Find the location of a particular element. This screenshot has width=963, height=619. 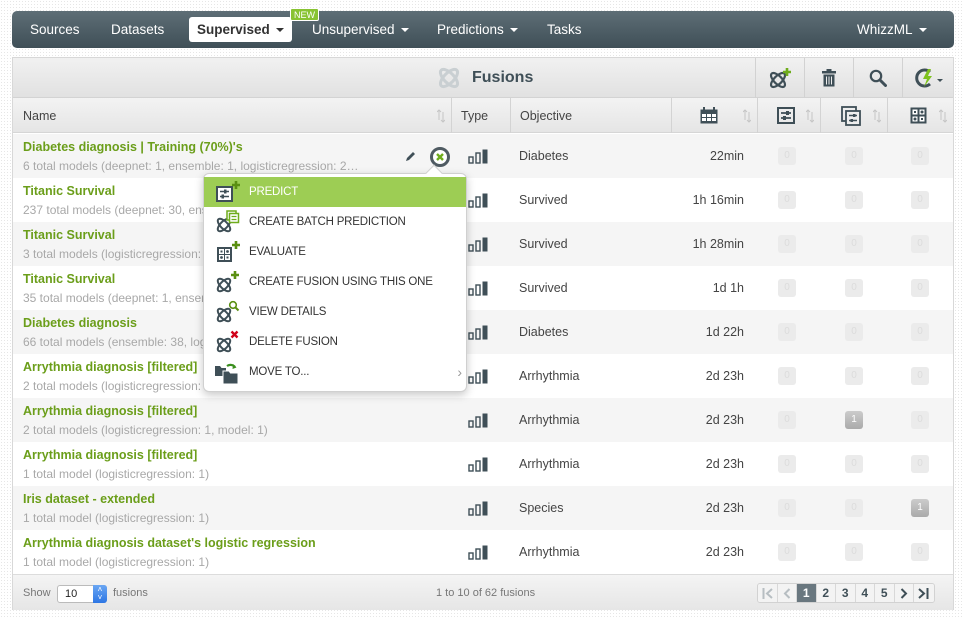

column-header-evaluations is located at coordinates (920, 115).